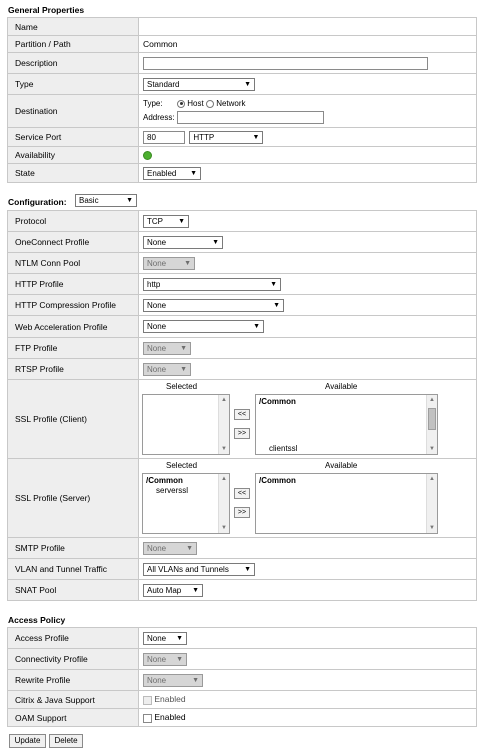  I want to click on network-radio, so click(209, 103).